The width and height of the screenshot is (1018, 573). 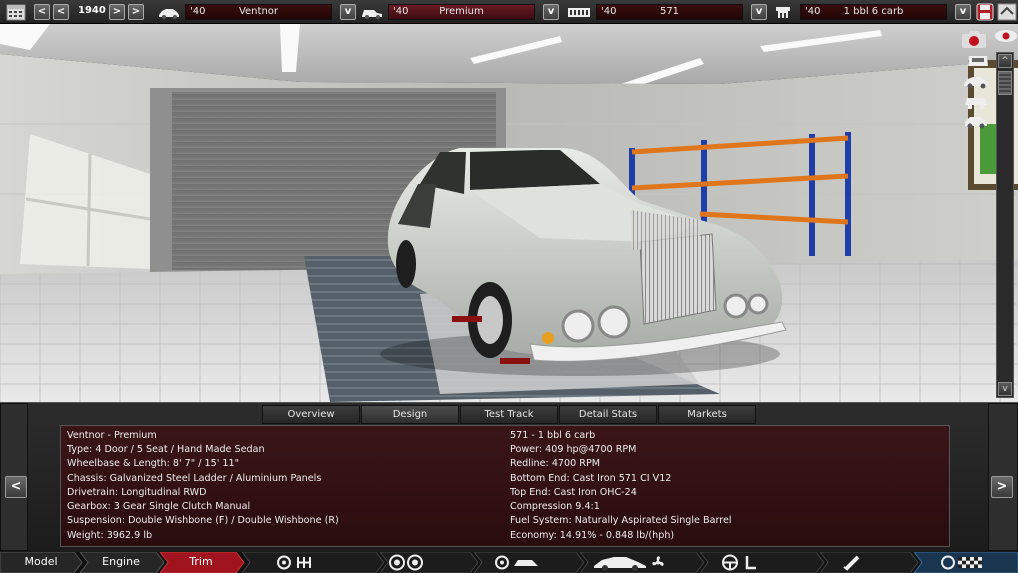 What do you see at coordinates (962, 562) in the screenshot?
I see `race-flag-icon` at bounding box center [962, 562].